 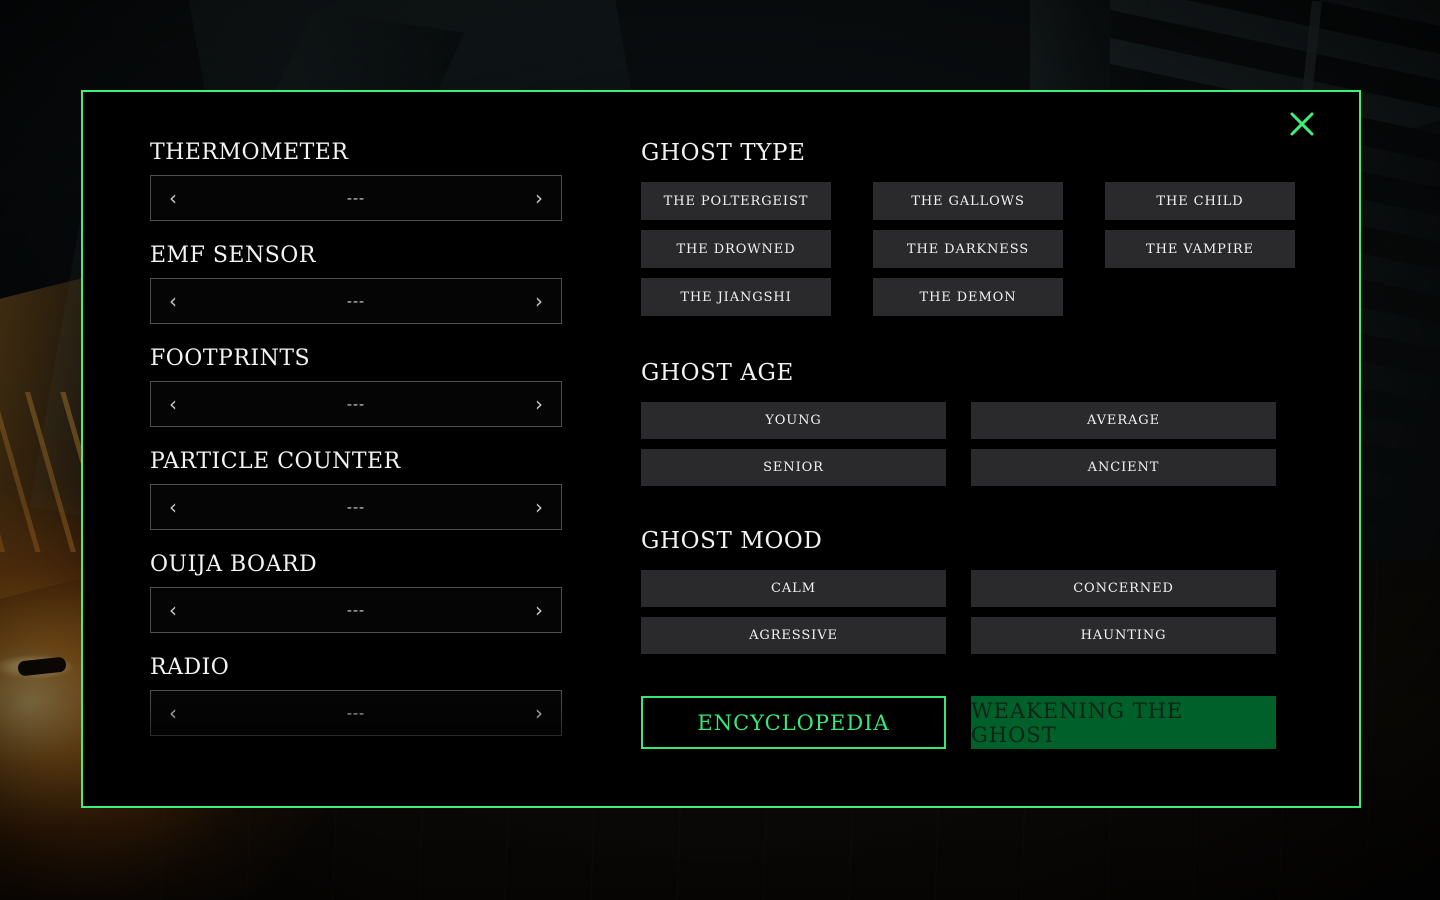 What do you see at coordinates (1123, 467) in the screenshot?
I see `ghost-age-option-ancient: ANCIENT` at bounding box center [1123, 467].